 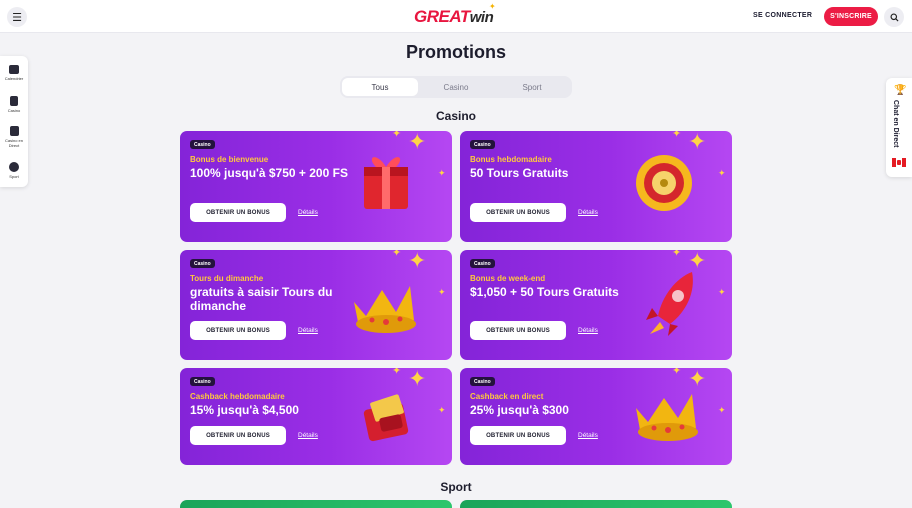 I want to click on sidebar-item-live-casino: Casino en Direct, so click(x=14, y=137).